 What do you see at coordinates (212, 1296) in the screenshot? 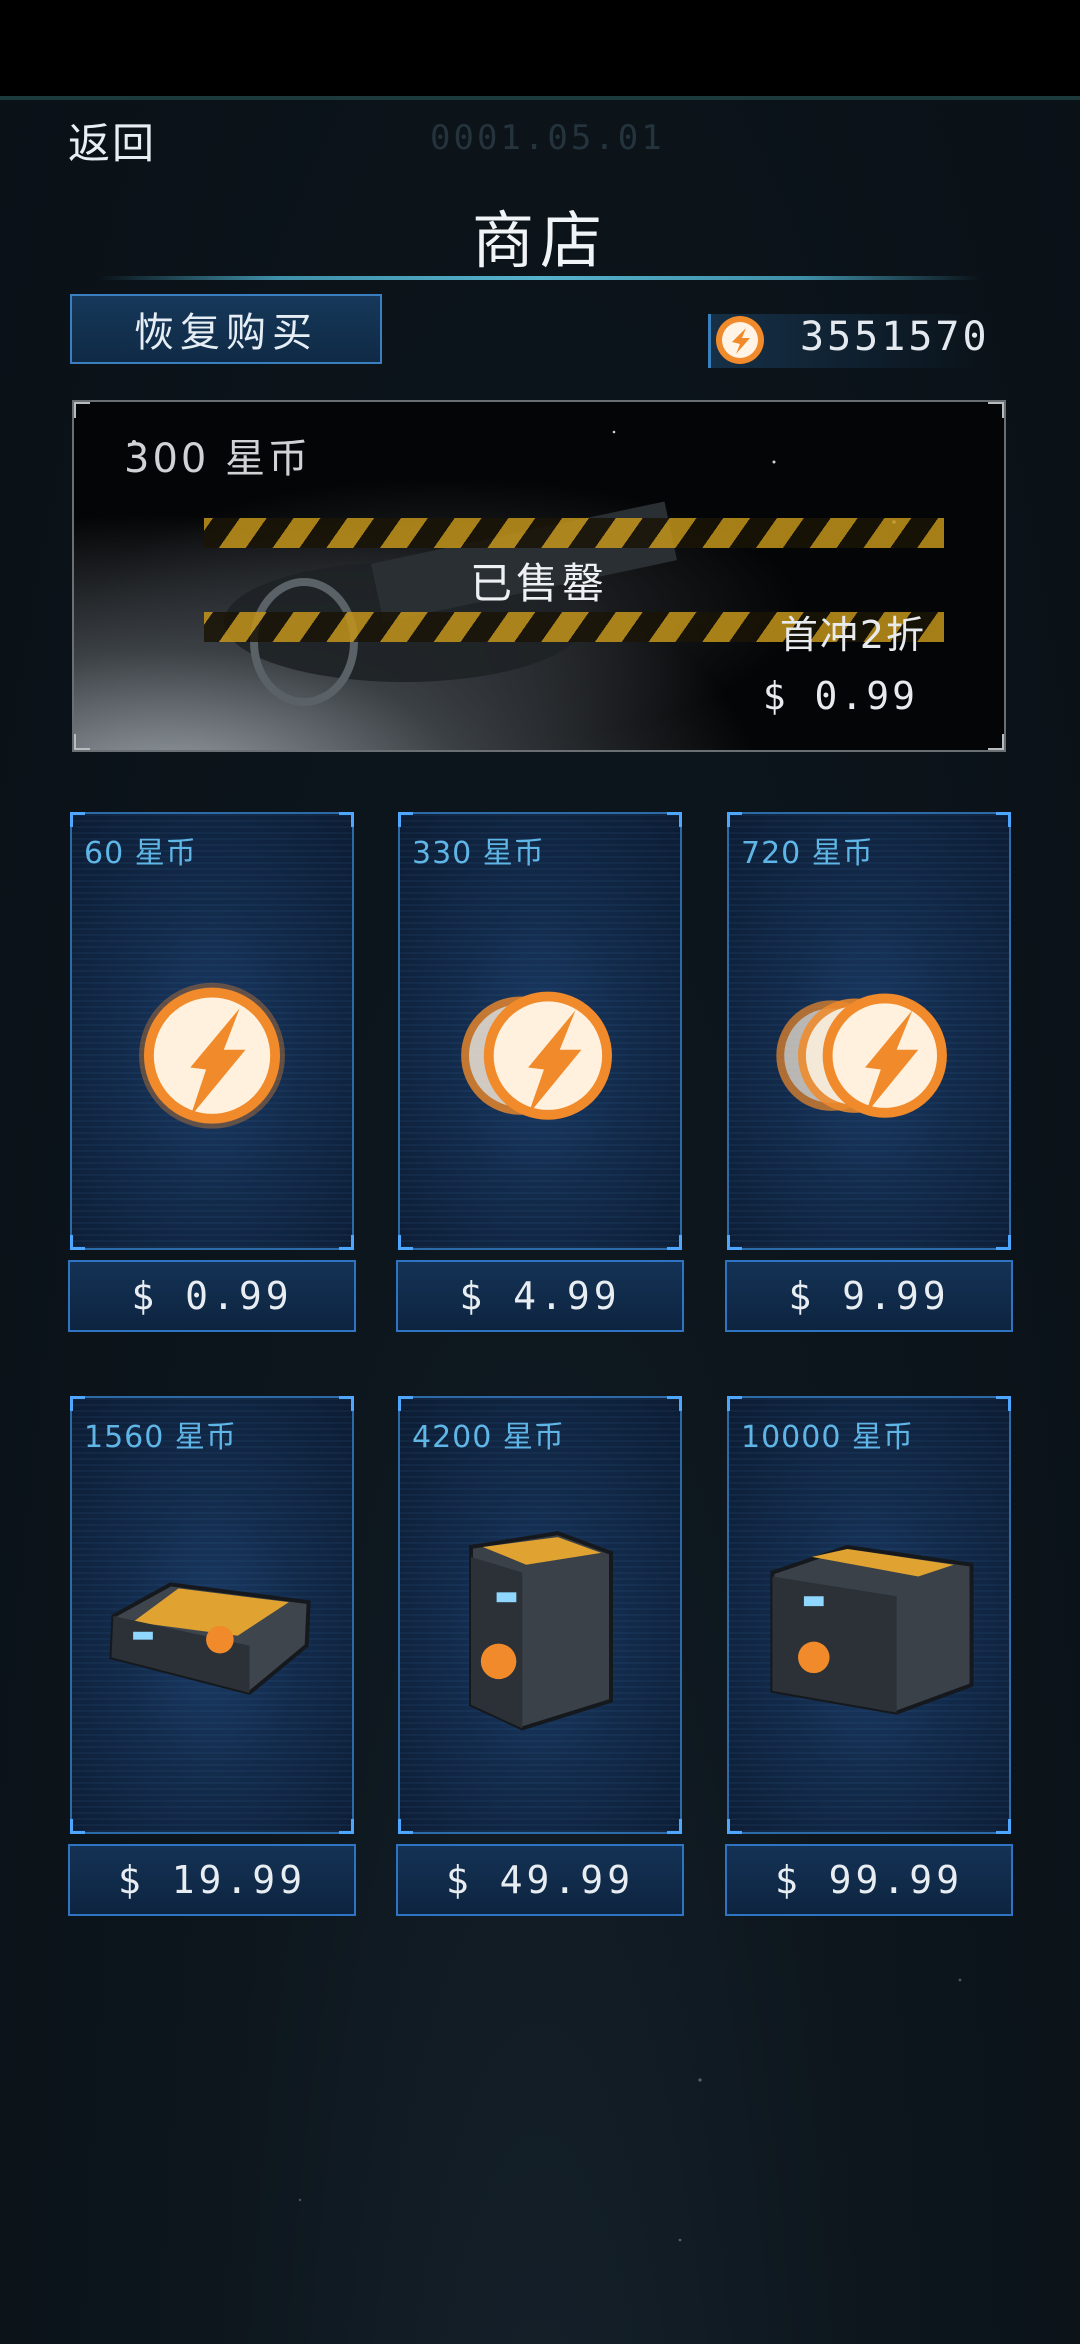
I see `buy-button-60: $ 0.99` at bounding box center [212, 1296].